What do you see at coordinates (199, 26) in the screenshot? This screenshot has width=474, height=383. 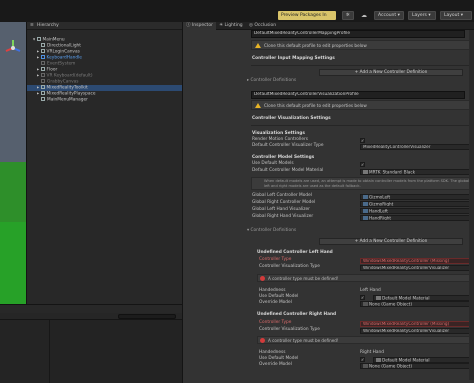 I see `tab-inspector: ⓘ Inspector` at bounding box center [199, 26].